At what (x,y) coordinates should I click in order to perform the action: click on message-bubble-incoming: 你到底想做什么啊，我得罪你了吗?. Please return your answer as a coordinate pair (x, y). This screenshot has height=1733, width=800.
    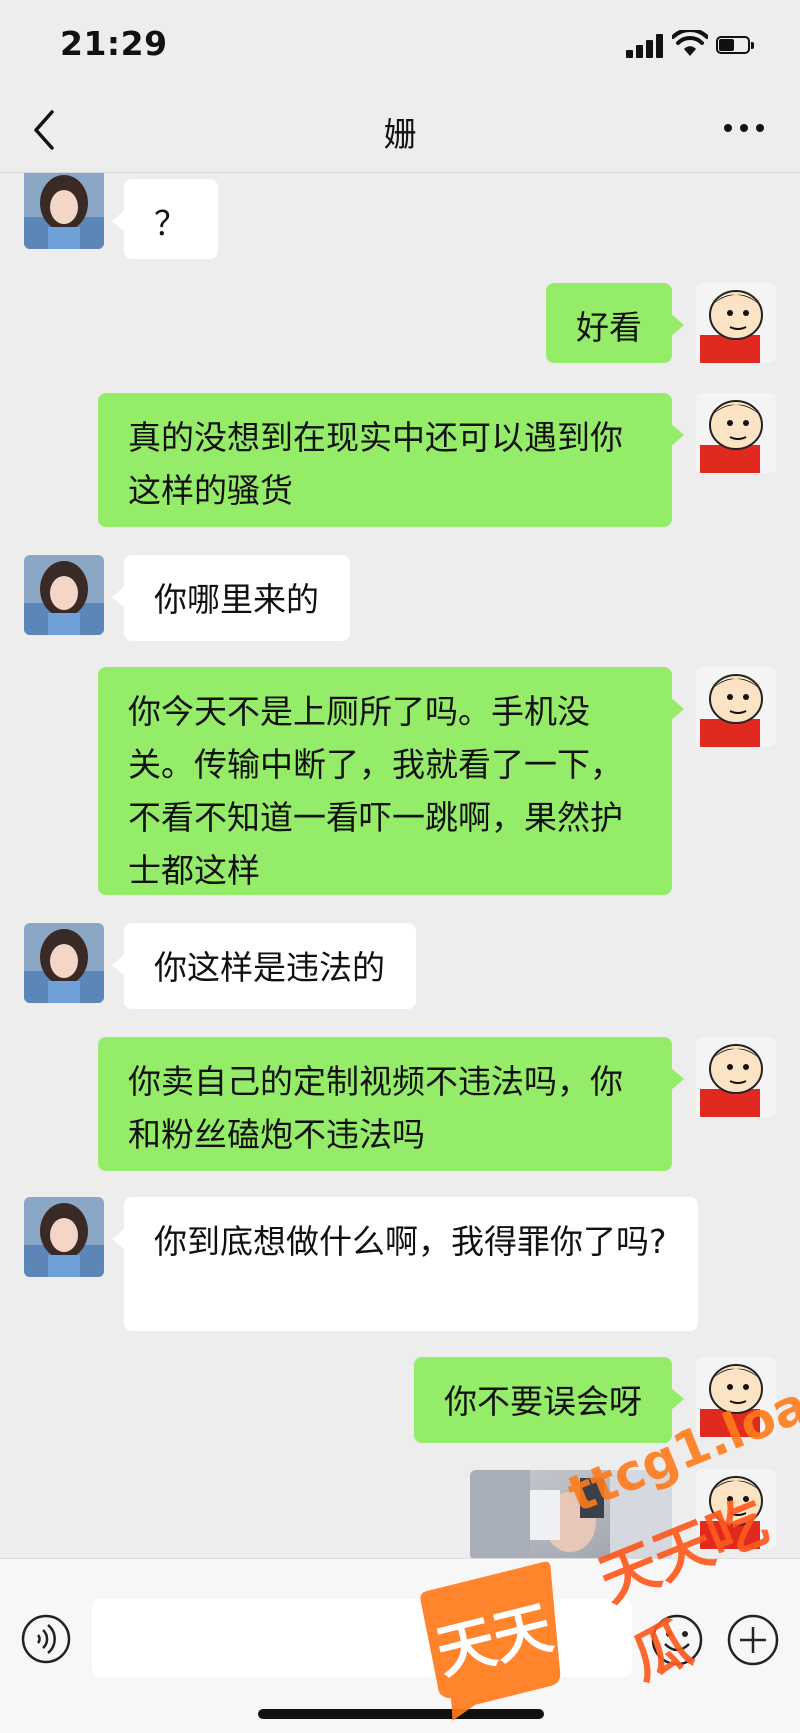
    Looking at the image, I should click on (405, 1264).